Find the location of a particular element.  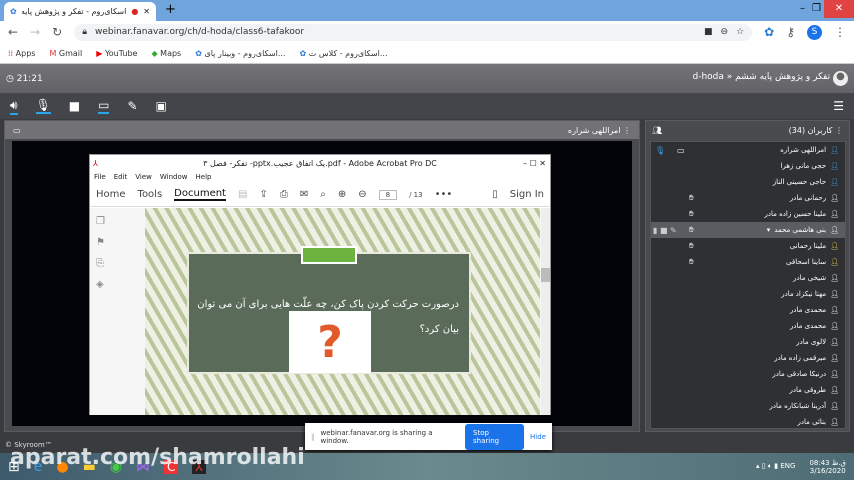

chevron-down-icon: ▾ is located at coordinates (769, 230).